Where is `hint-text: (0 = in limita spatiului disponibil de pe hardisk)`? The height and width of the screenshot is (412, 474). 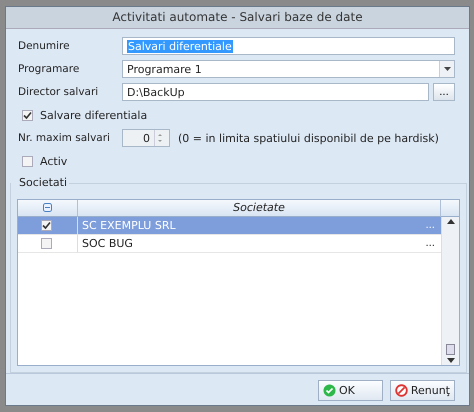
hint-text: (0 = in limita spatiului disponibil de pe hardisk) is located at coordinates (308, 138).